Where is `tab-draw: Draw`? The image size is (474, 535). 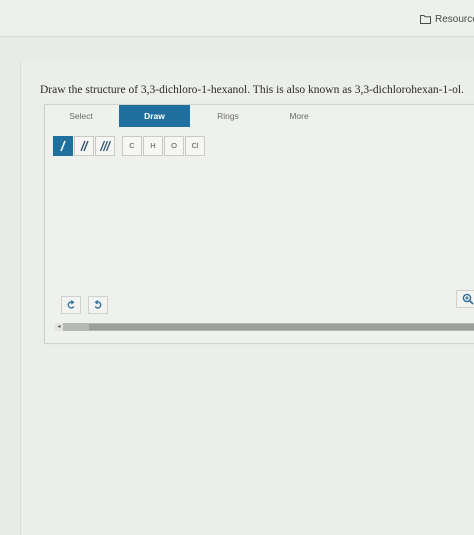
tab-draw: Draw is located at coordinates (154, 116).